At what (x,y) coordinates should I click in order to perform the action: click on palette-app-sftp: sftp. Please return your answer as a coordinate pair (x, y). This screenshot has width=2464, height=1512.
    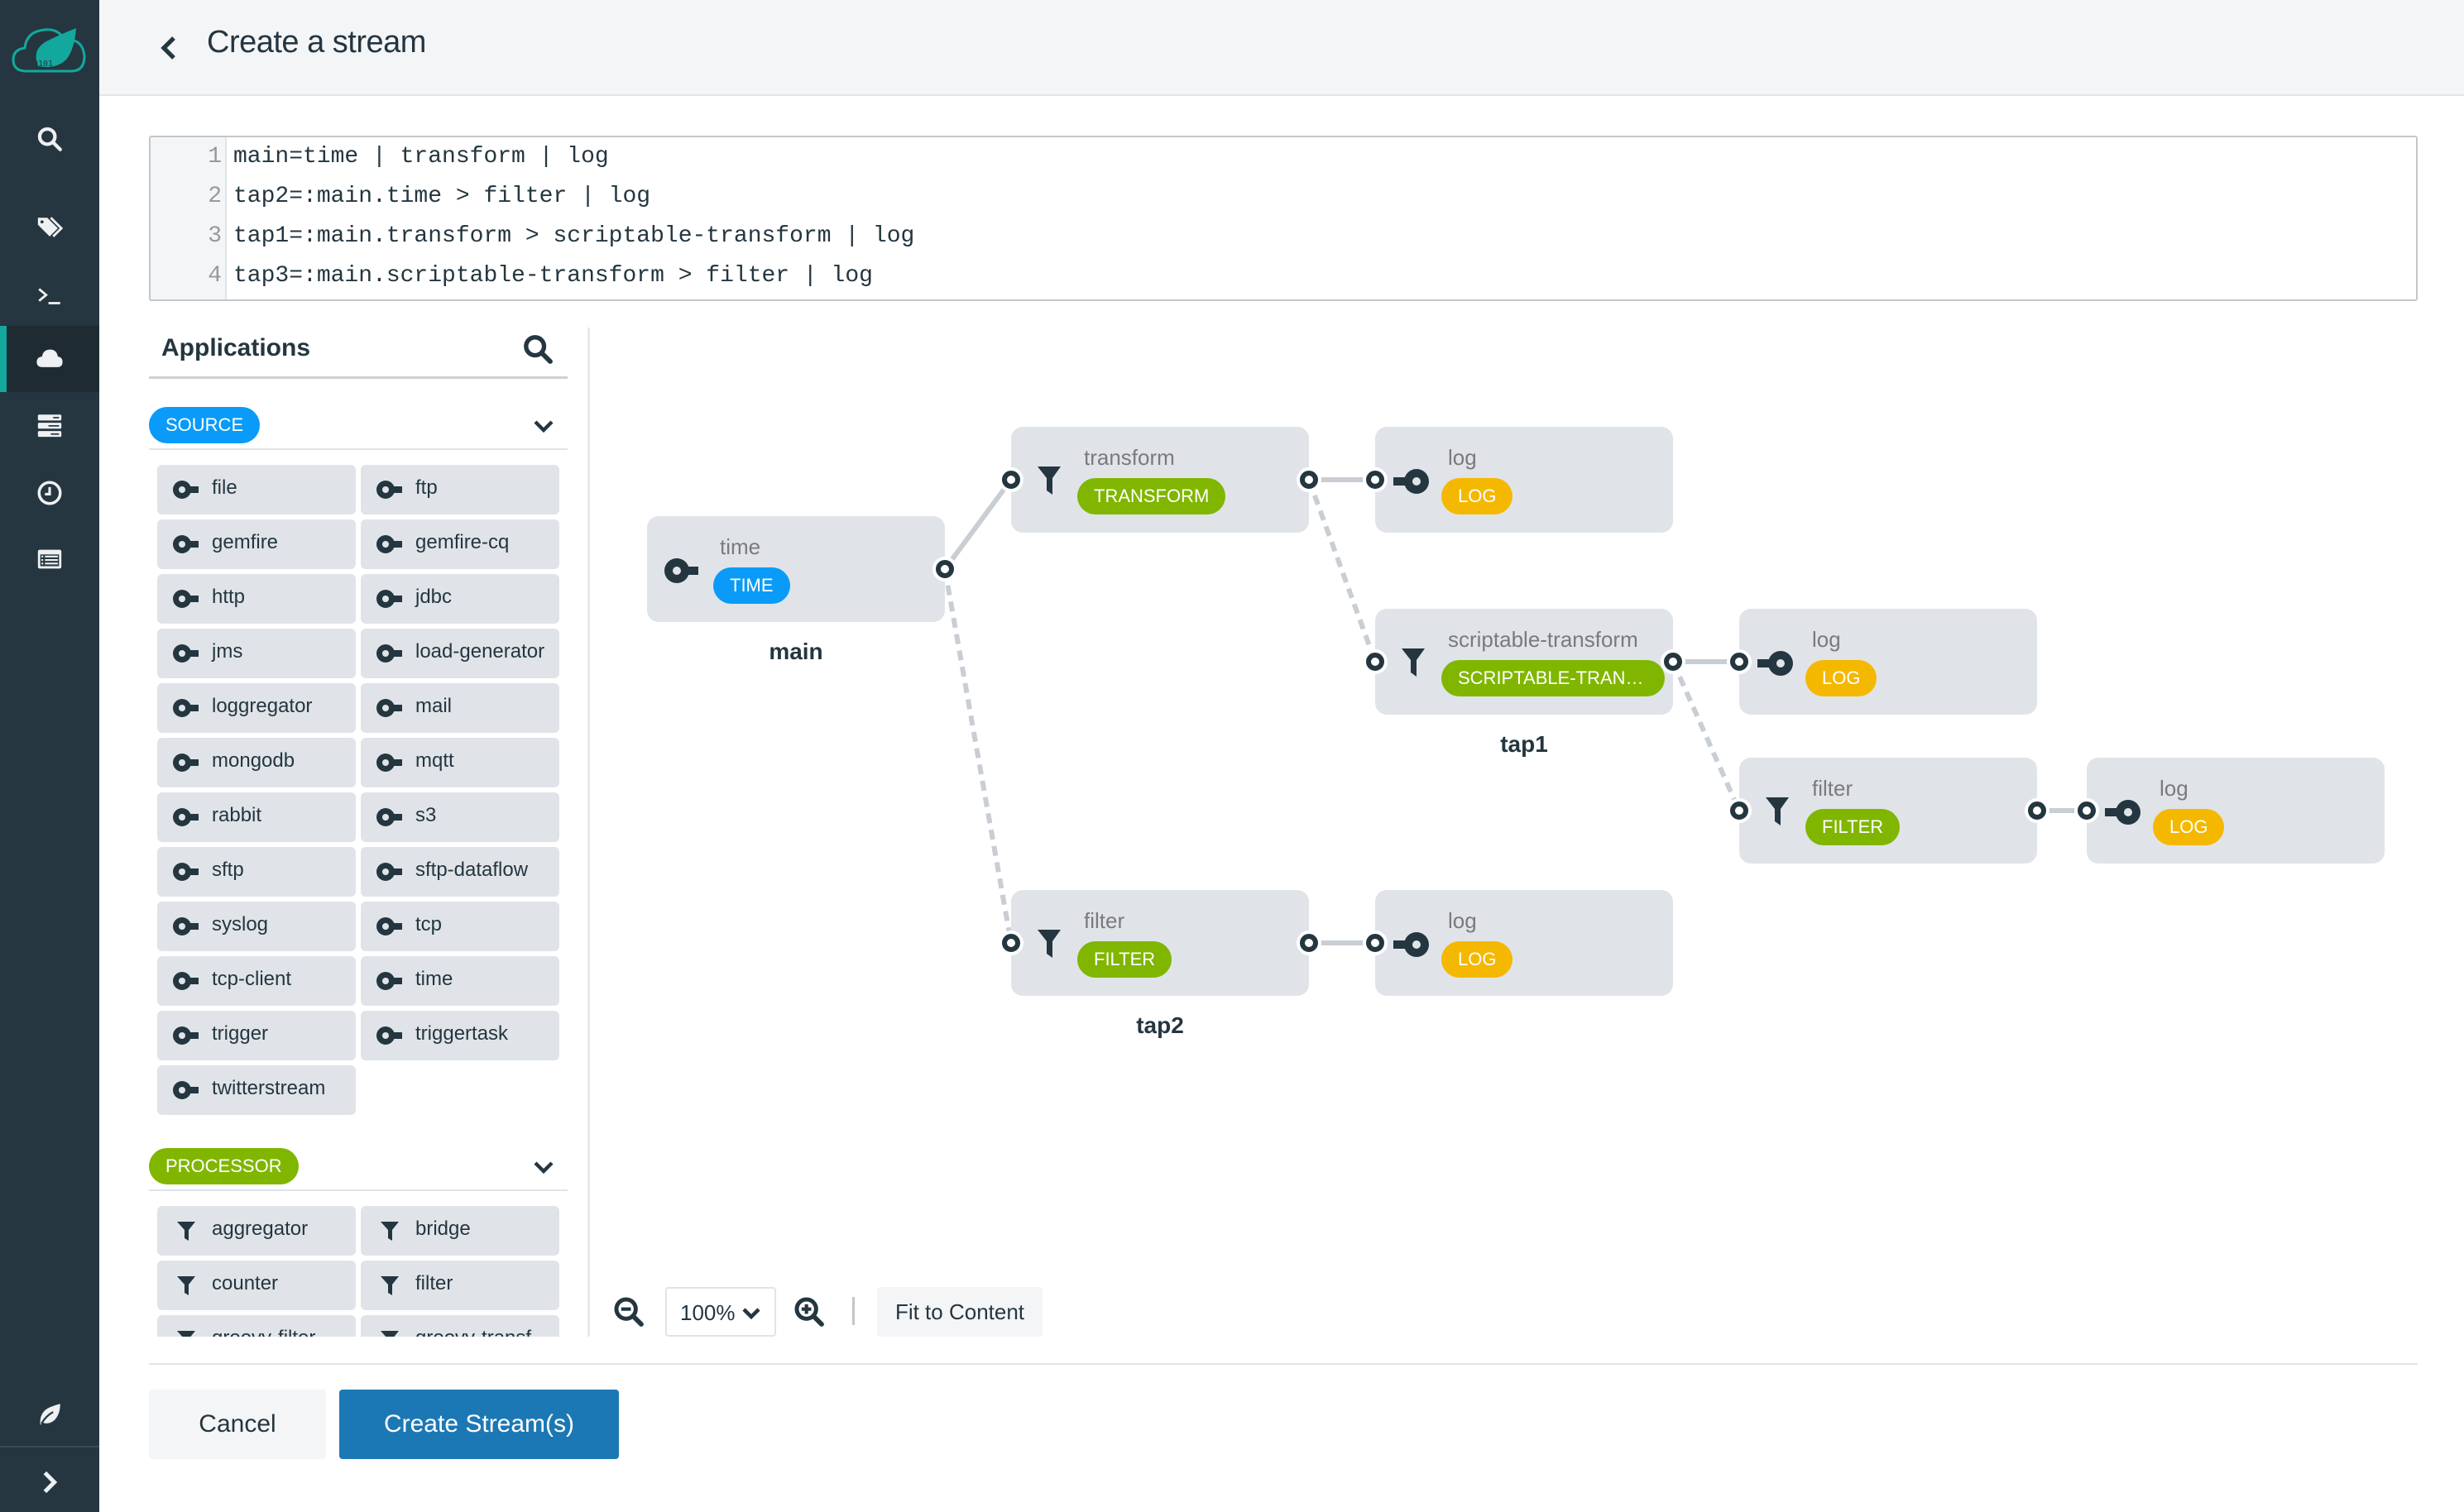
    Looking at the image, I should click on (256, 872).